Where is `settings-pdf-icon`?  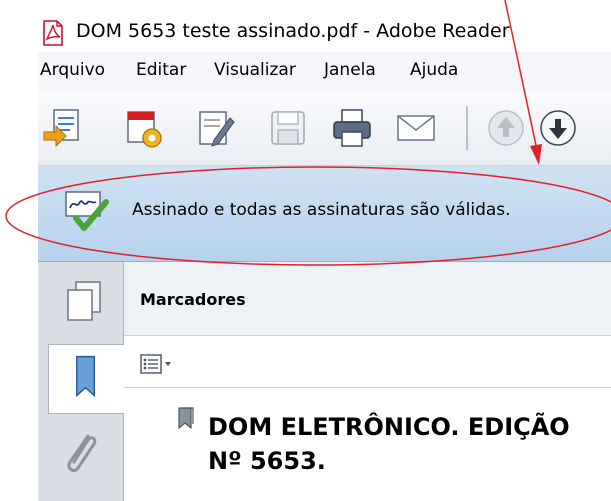 settings-pdf-icon is located at coordinates (144, 128).